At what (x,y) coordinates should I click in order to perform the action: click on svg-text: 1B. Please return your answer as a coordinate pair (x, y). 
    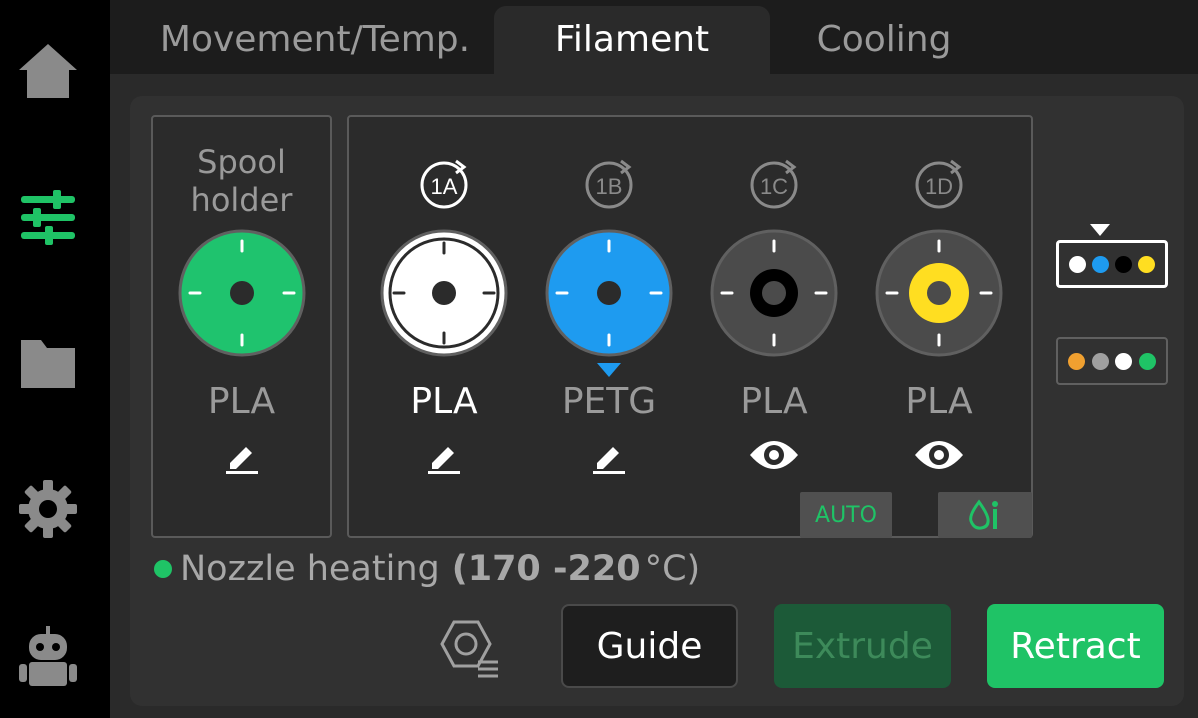
    Looking at the image, I should click on (609, 186).